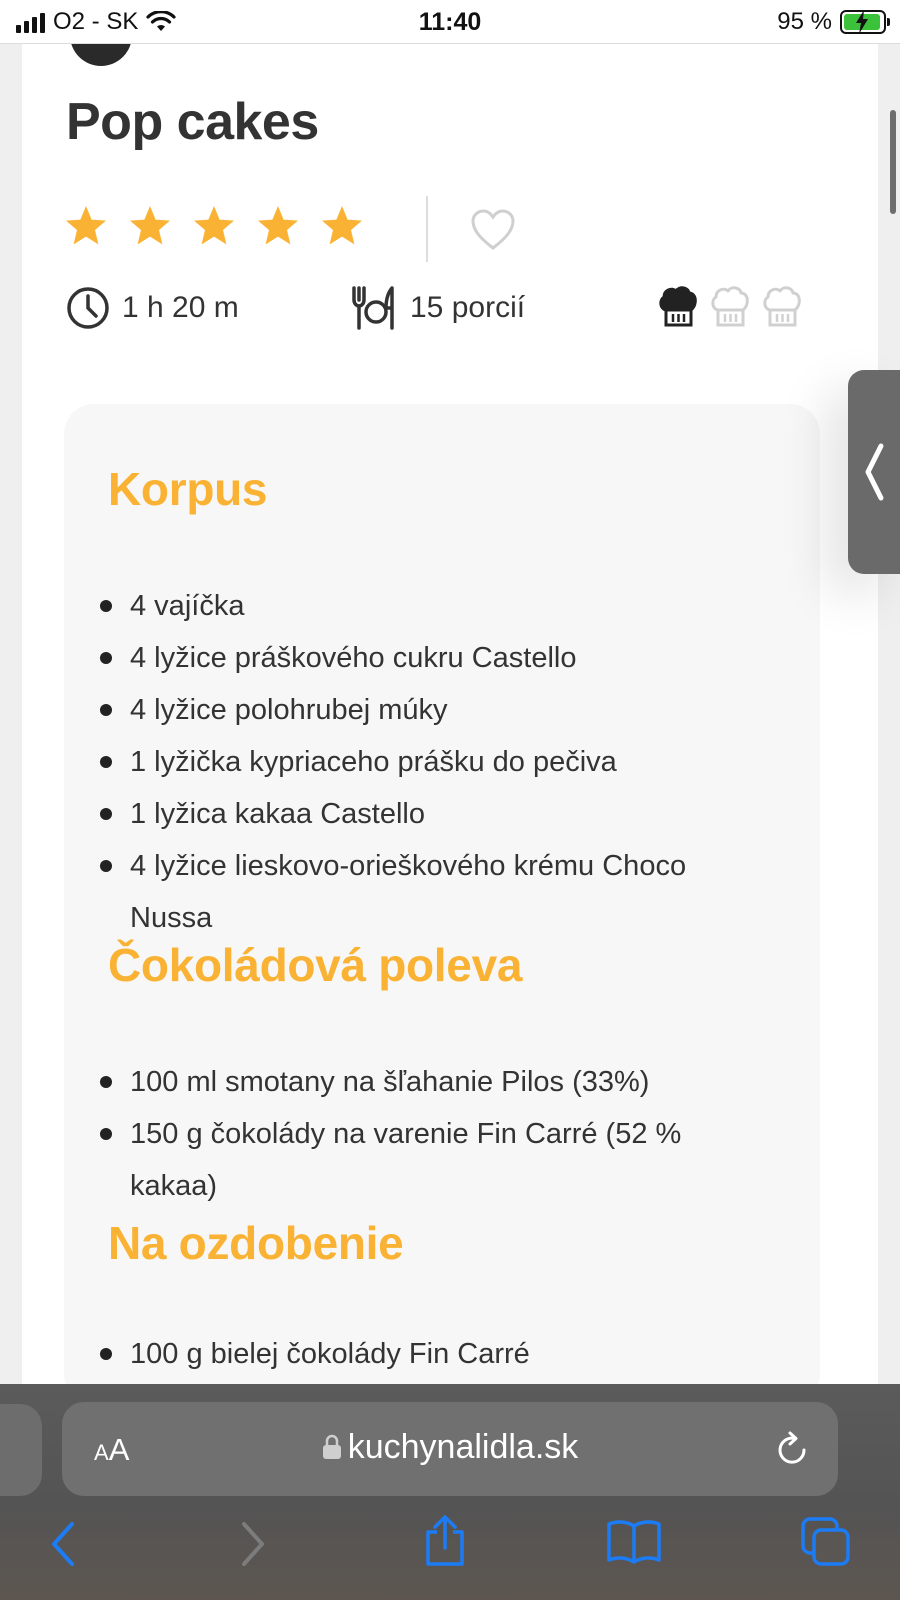 The width and height of the screenshot is (900, 1600). I want to click on browser-toolbar, so click(450, 1549).